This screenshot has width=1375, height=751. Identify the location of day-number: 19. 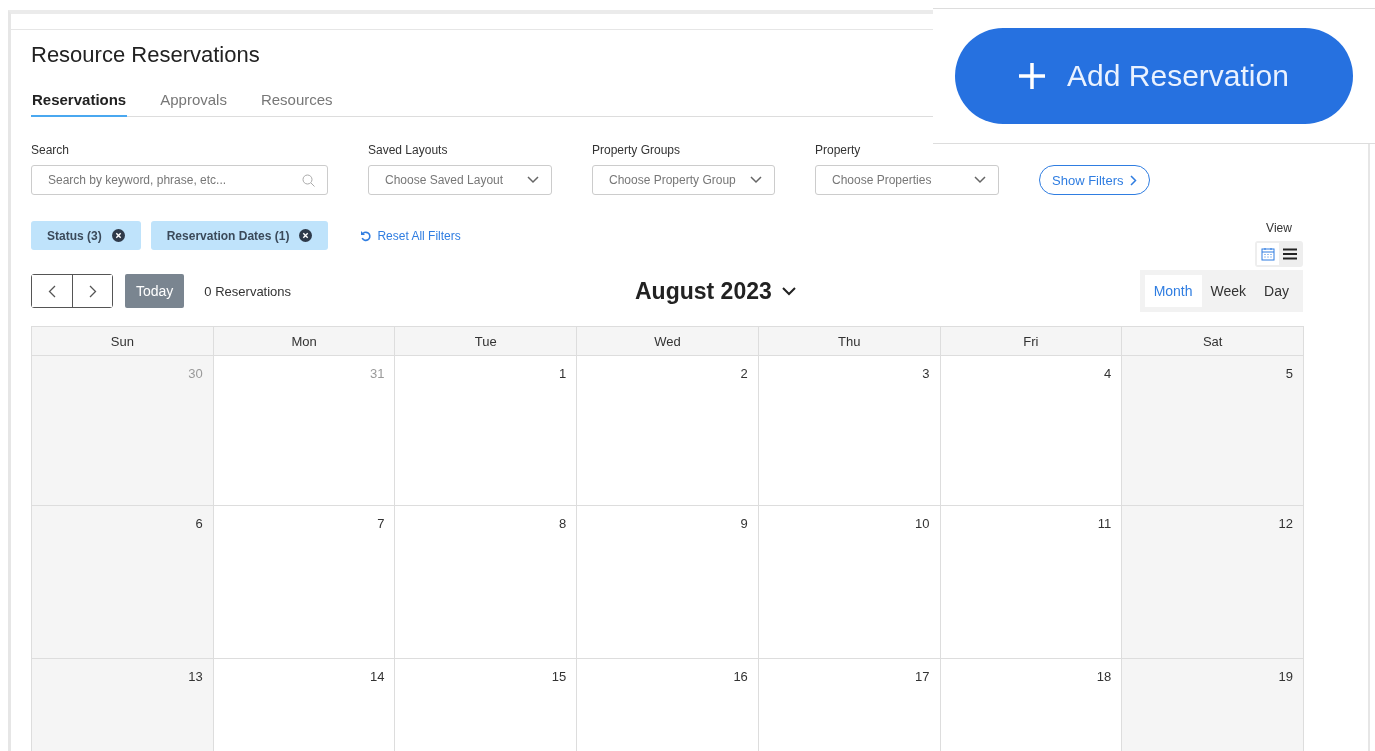
(1285, 676).